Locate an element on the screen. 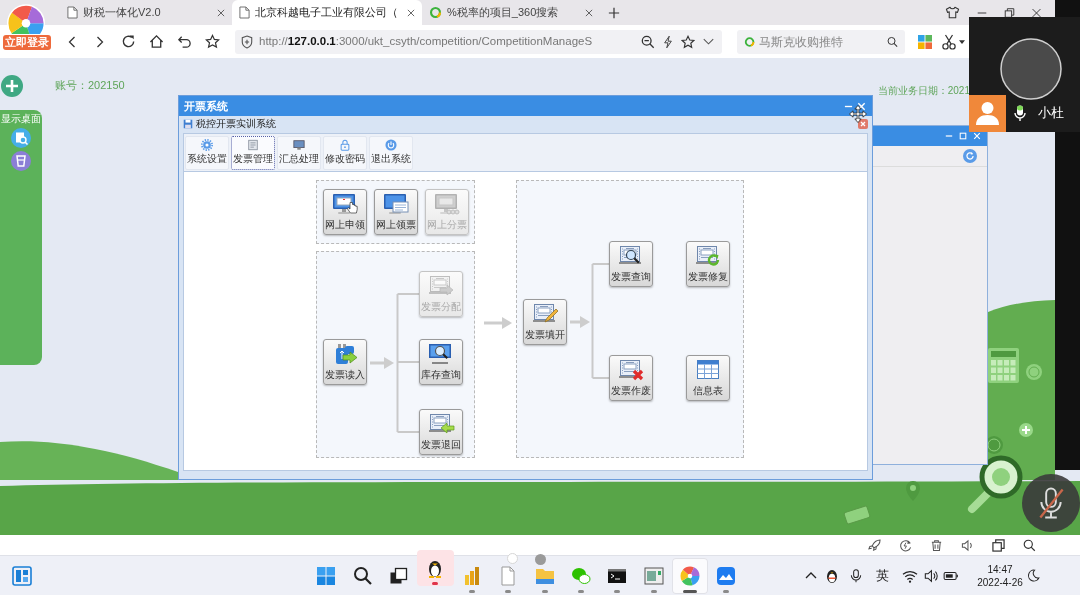  feature-button: 发票填开 is located at coordinates (545, 322).